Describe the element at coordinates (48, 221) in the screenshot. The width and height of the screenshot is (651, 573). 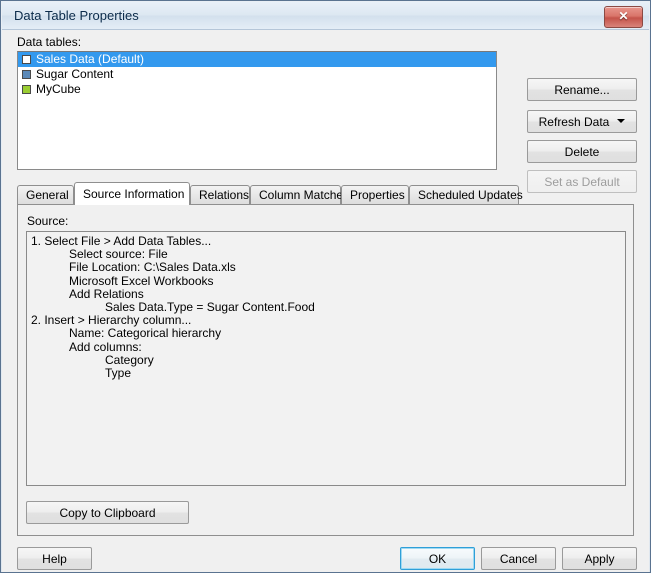
I see `source-label: Source:` at that location.